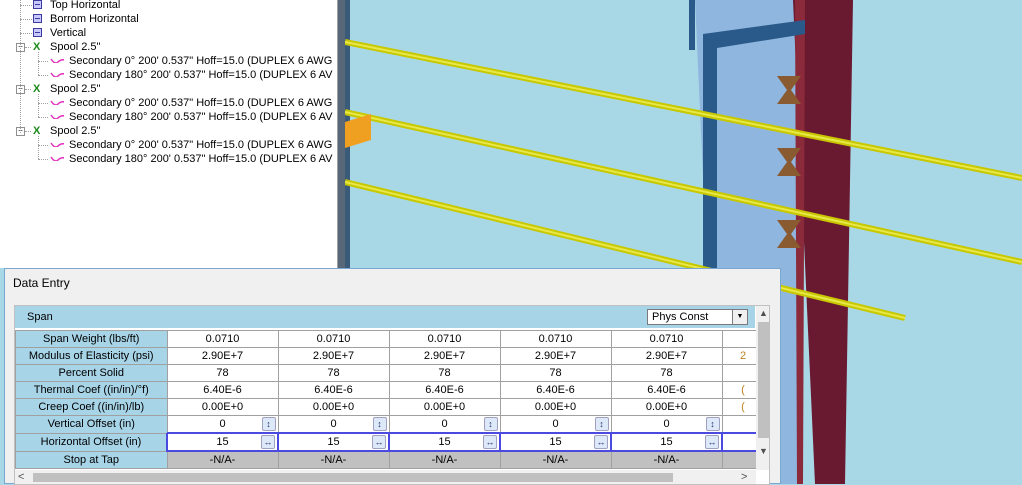  What do you see at coordinates (762, 314) in the screenshot?
I see `scroll-up-icon: ▲` at bounding box center [762, 314].